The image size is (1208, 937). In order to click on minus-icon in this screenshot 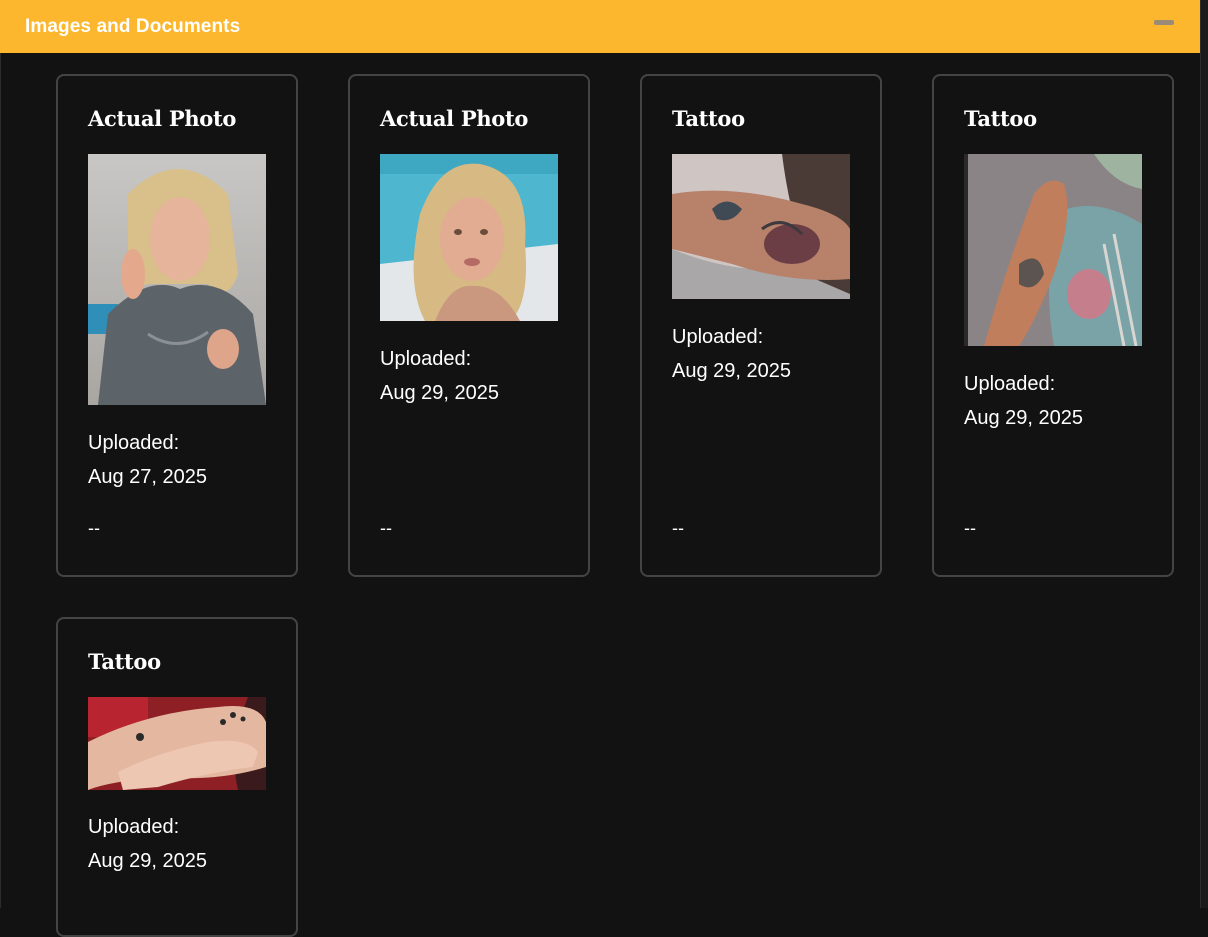, I will do `click(1164, 22)`.